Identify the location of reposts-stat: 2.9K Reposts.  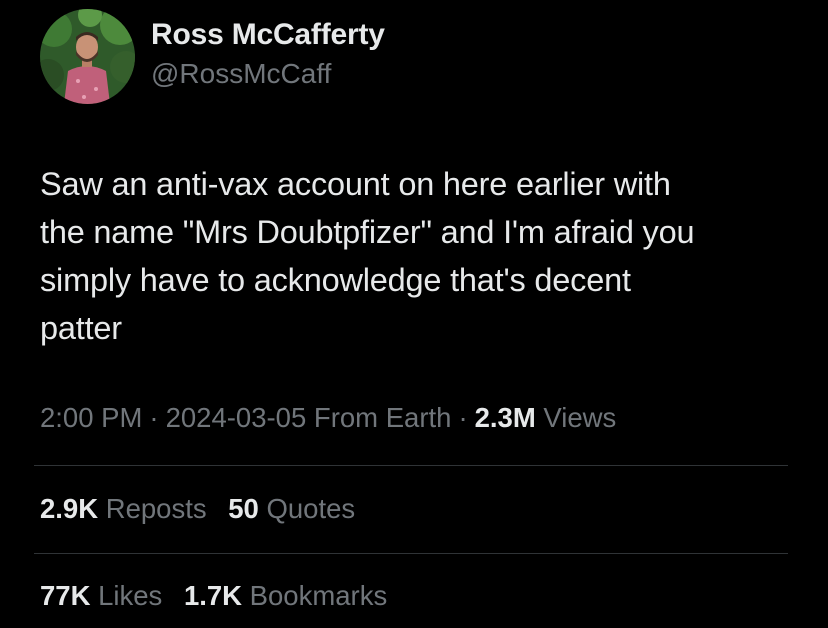
(123, 509).